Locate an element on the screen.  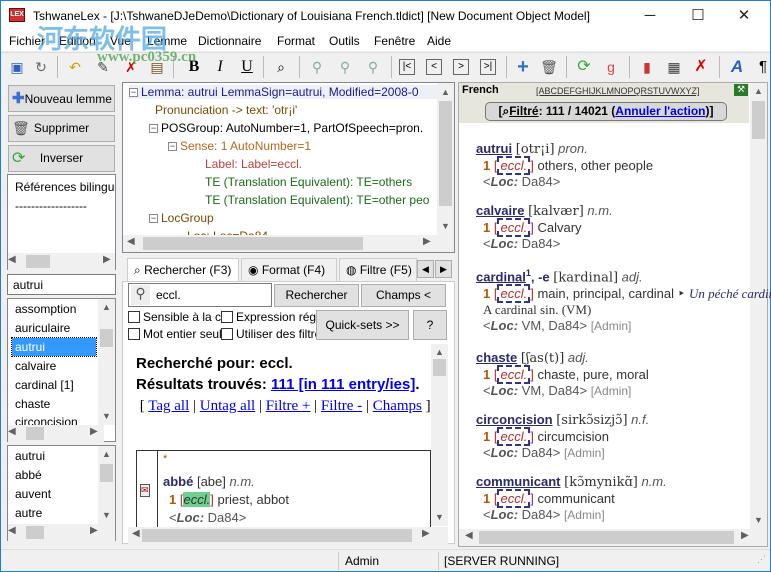
headword: communicant is located at coordinates (518, 481).